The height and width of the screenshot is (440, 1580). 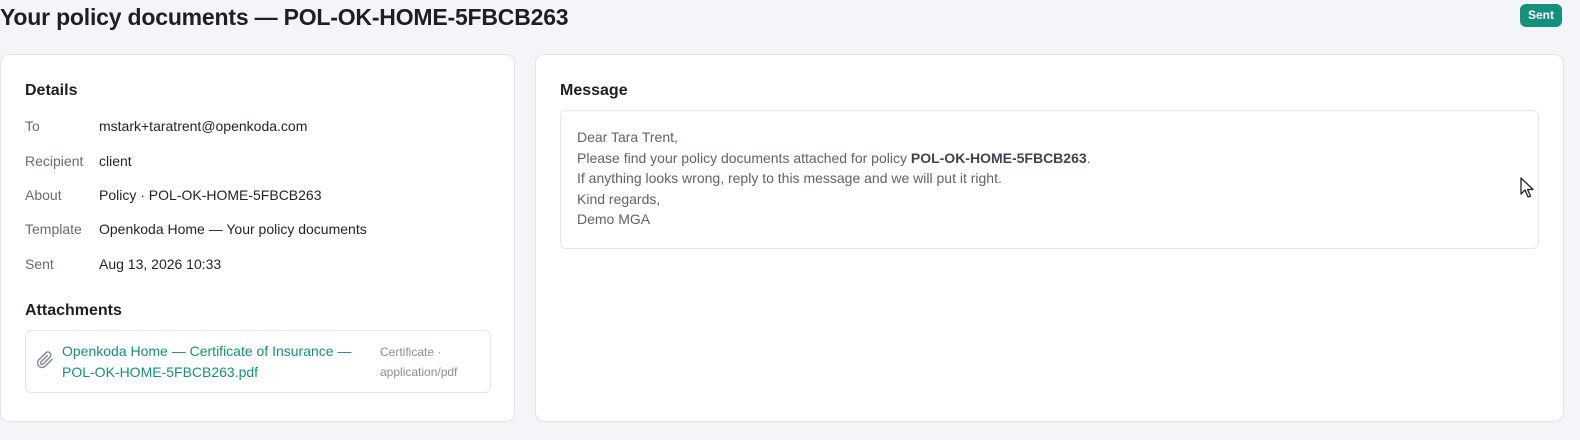 I want to click on message-signoff: Kind regards,, so click(x=619, y=198).